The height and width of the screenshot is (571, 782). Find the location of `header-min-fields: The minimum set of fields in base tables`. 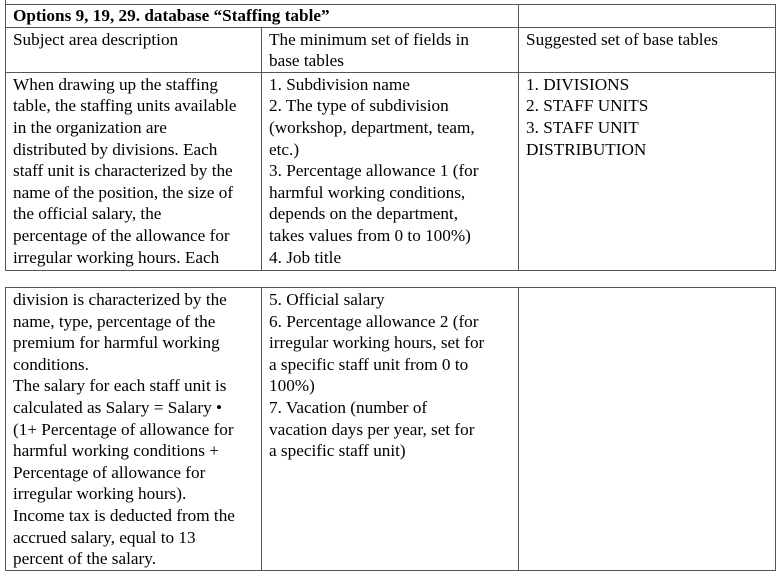

header-min-fields: The minimum set of fields in base tables is located at coordinates (390, 49).